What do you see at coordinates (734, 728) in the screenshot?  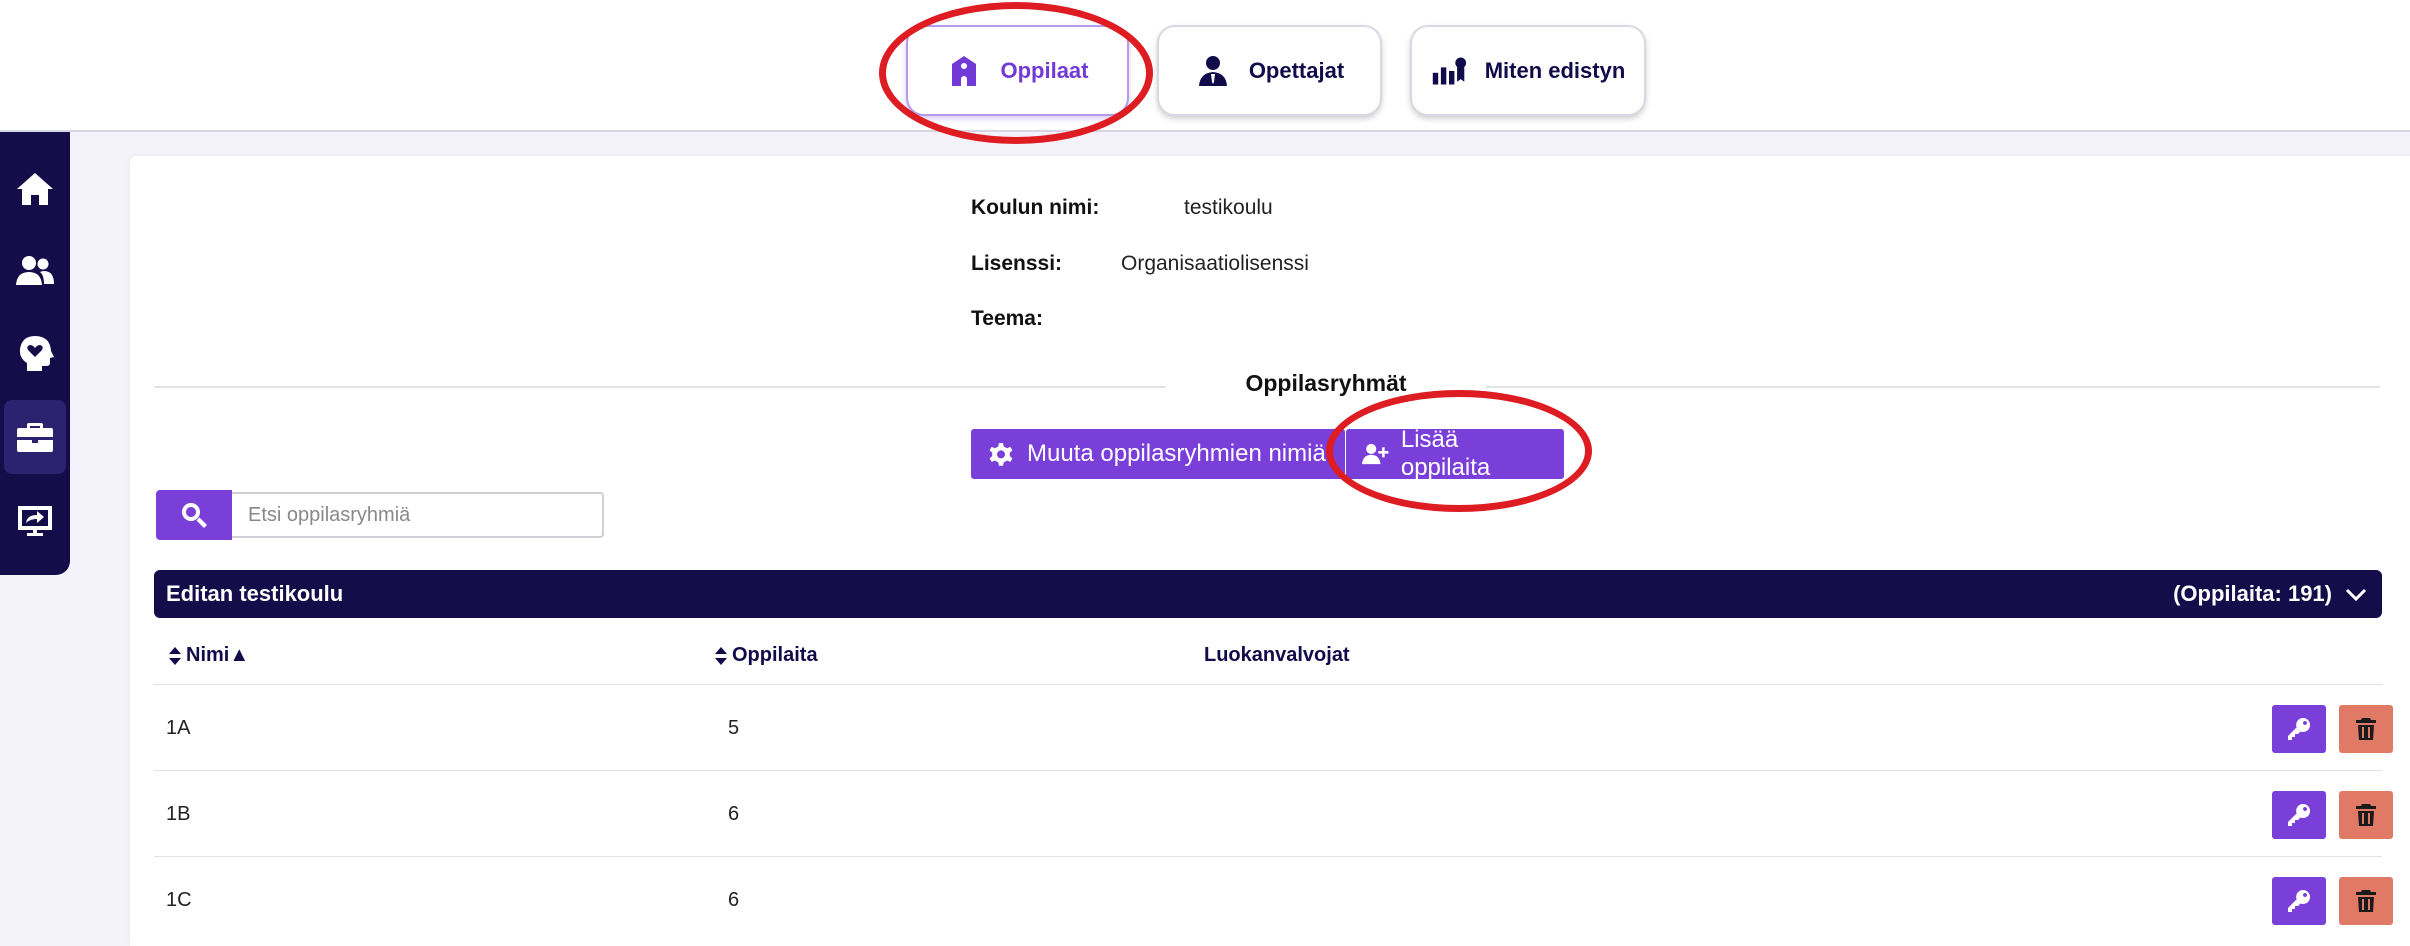 I see `row-students: 5` at bounding box center [734, 728].